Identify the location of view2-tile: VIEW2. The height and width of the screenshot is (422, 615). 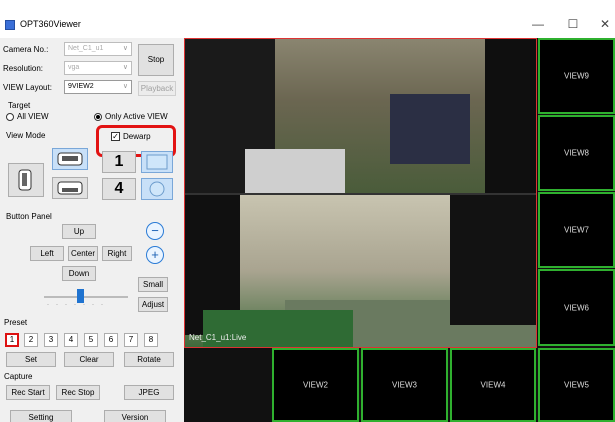
(315, 385).